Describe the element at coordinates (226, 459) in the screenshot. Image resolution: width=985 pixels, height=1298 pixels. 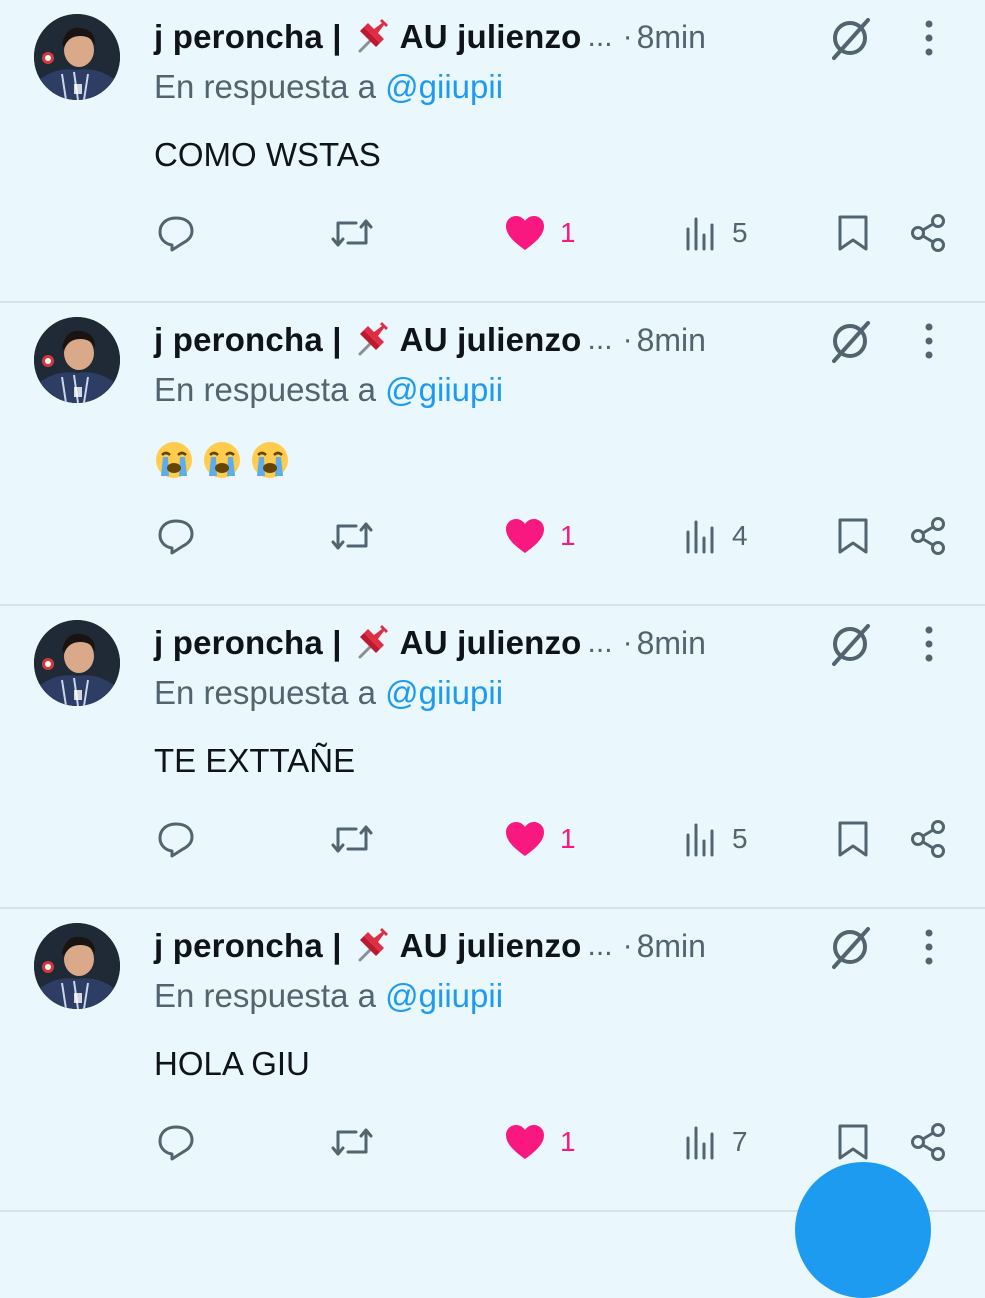
I see `tweet-text` at that location.